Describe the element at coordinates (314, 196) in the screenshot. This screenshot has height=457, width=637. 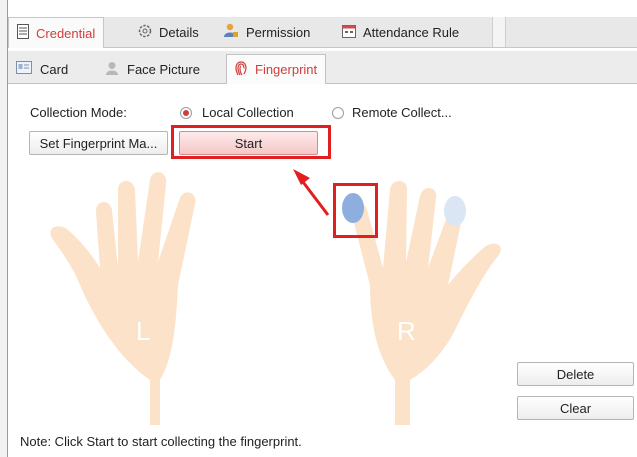
I see `red-arrow` at that location.